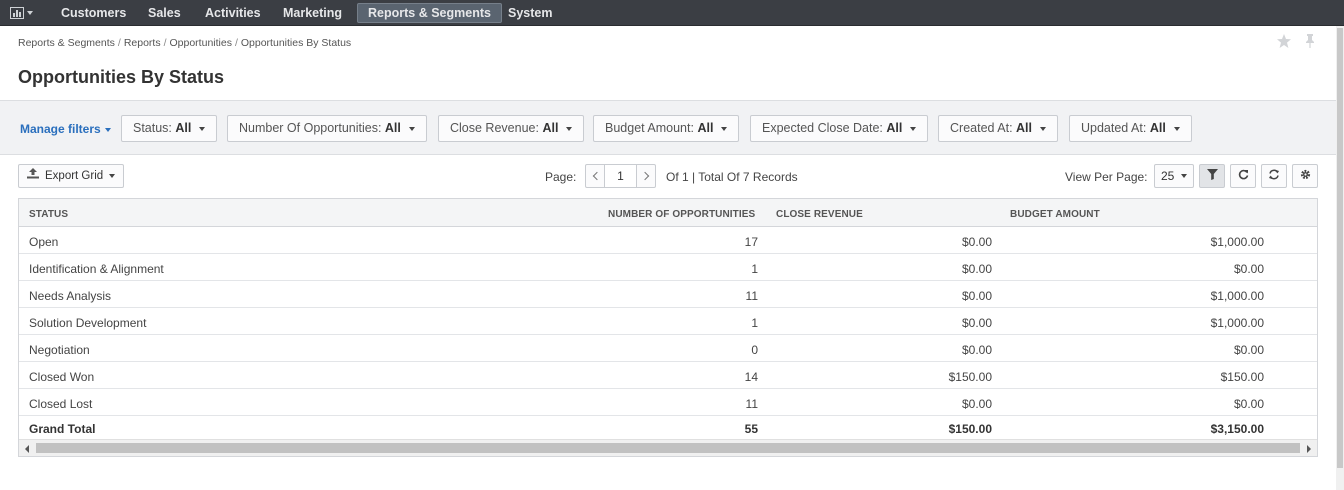 The image size is (1344, 490). Describe the element at coordinates (981, 128) in the screenshot. I see `filter-label: Created At:` at that location.